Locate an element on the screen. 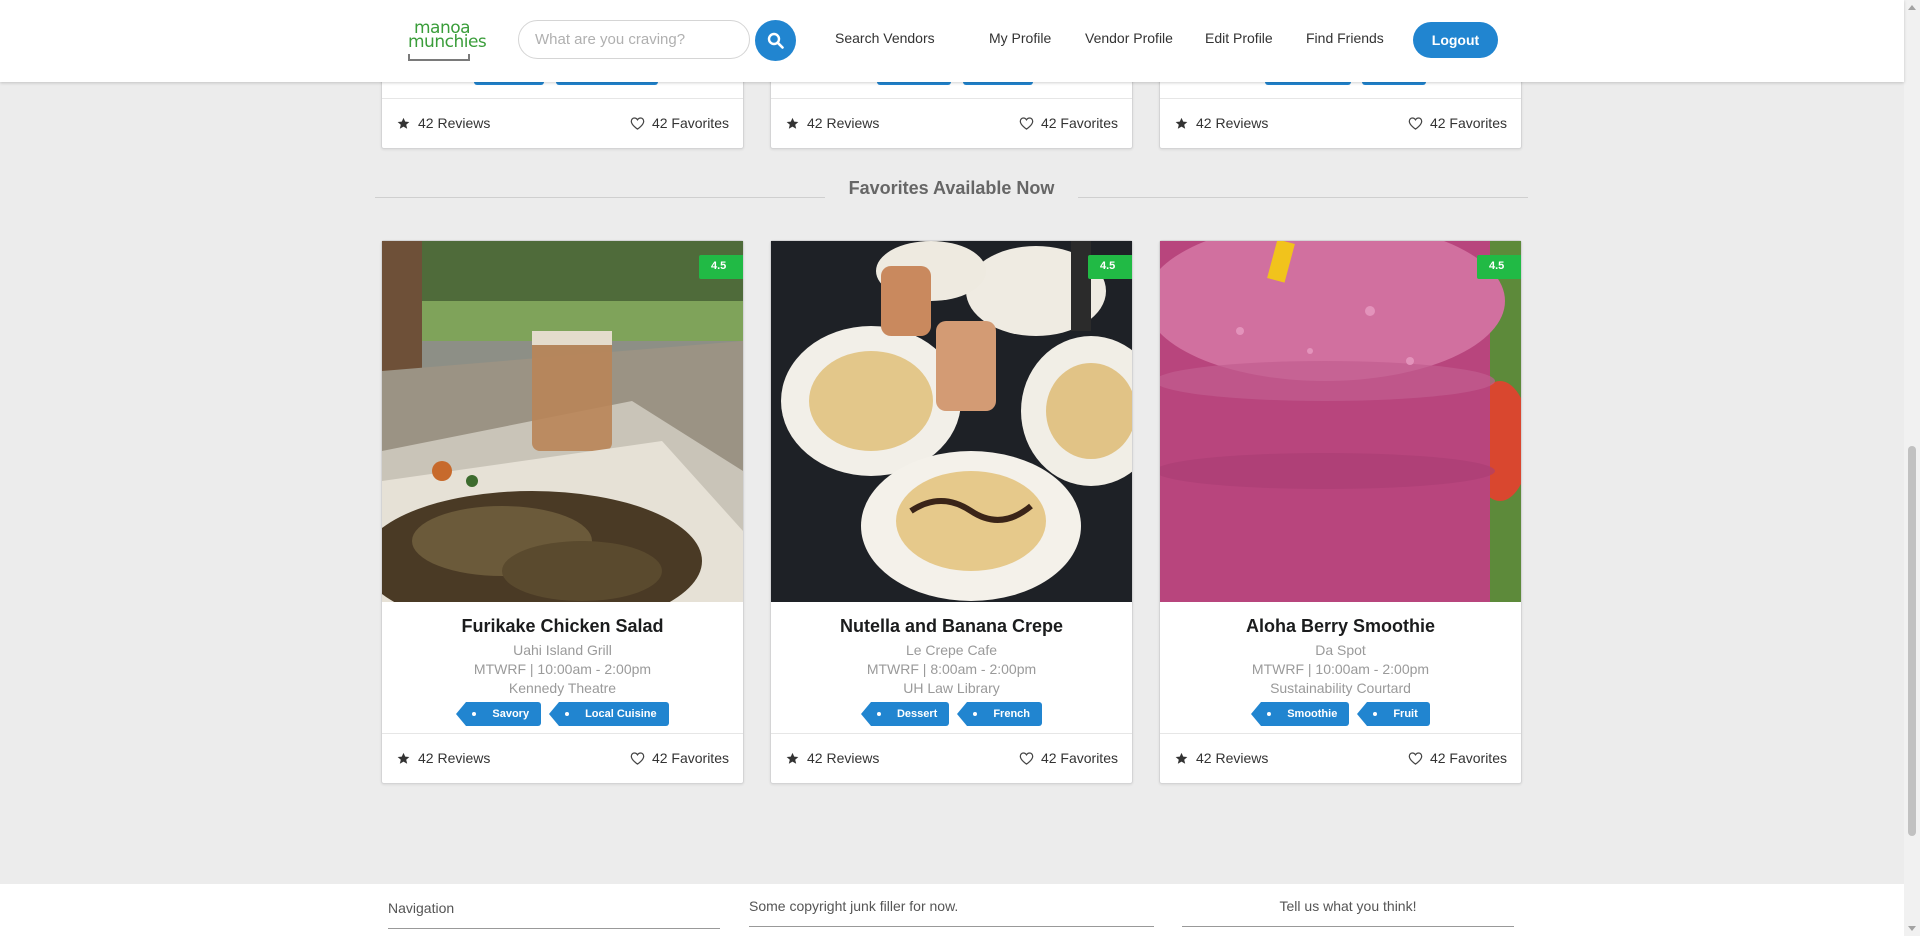 Image resolution: width=1920 pixels, height=936 pixels. vendor-location: Kennedy Theatre is located at coordinates (562, 688).